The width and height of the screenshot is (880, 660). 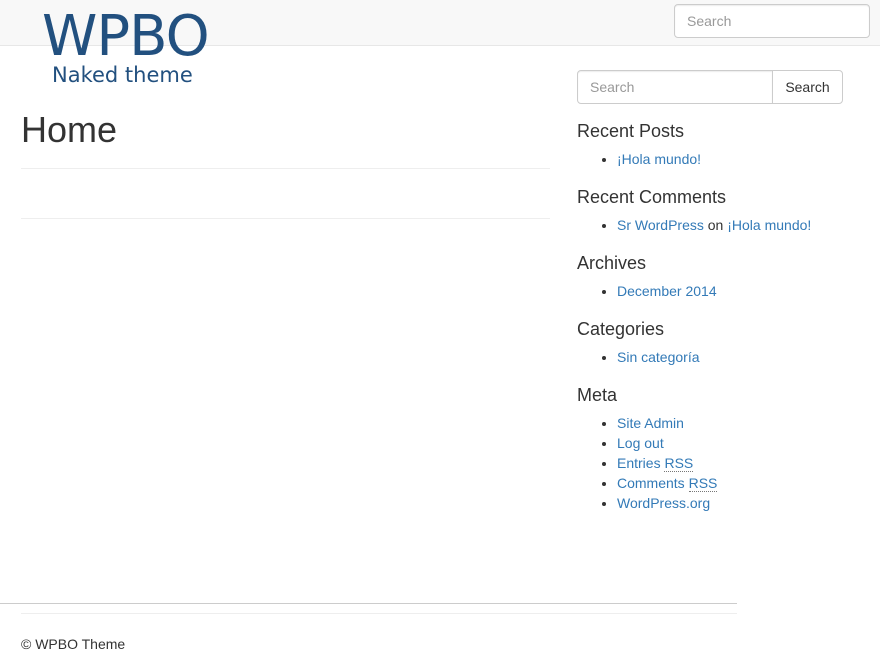 I want to click on list-item: Comments RSS, so click(x=737, y=483).